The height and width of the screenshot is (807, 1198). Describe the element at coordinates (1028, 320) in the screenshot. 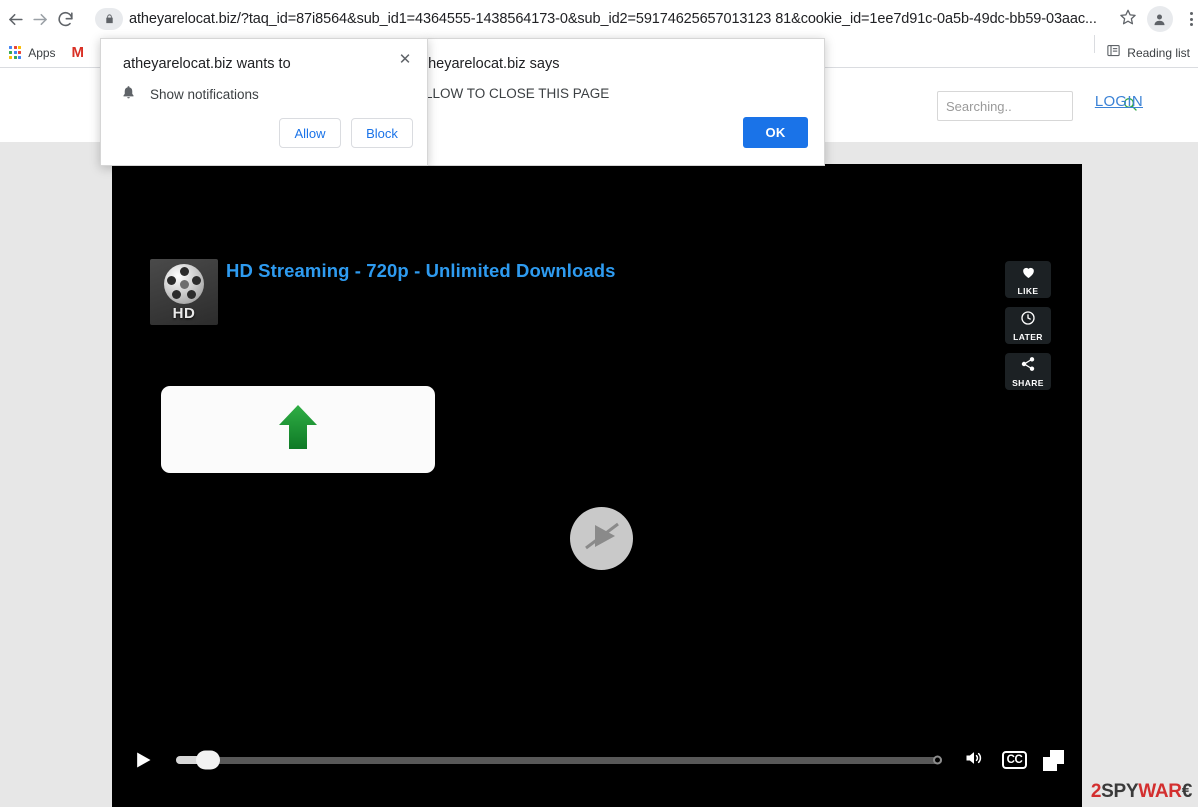

I see `clock-icon` at that location.